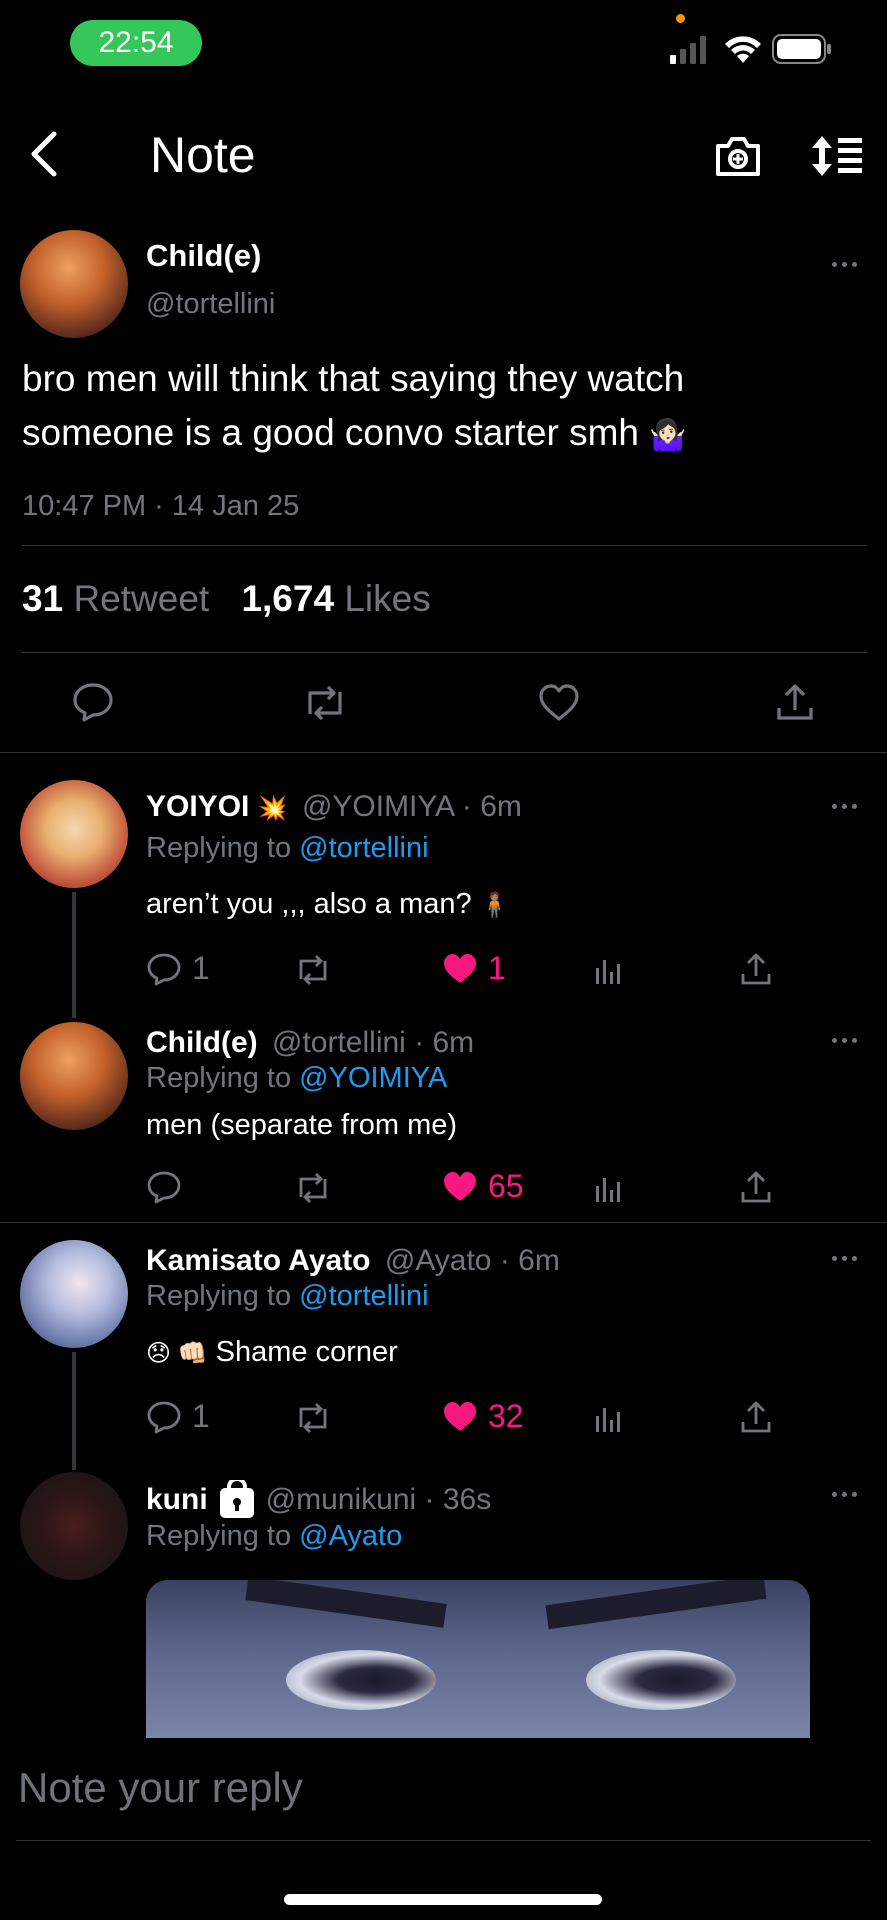 This screenshot has width=887, height=1920. Describe the element at coordinates (443, 45) in the screenshot. I see `status-bar: 22:54` at that location.